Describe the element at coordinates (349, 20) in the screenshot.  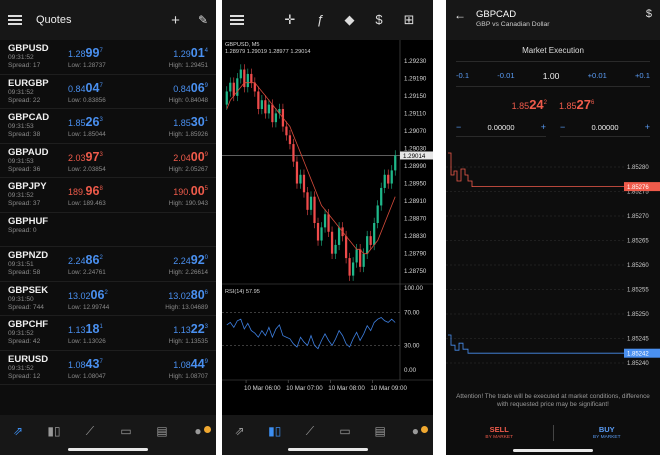
I see `shapes-icon: ◆` at that location.